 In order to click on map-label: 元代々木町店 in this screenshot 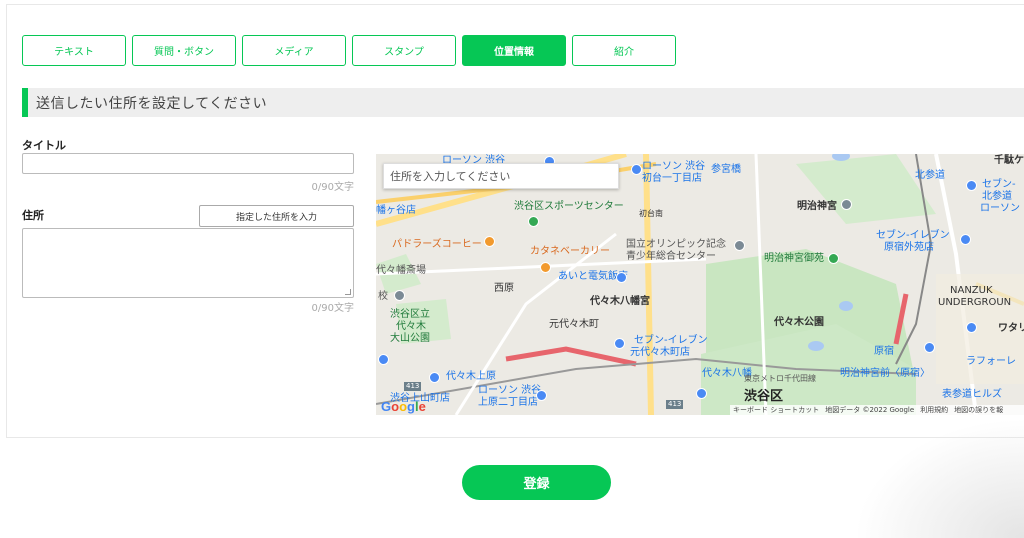, I will do `click(660, 352)`.